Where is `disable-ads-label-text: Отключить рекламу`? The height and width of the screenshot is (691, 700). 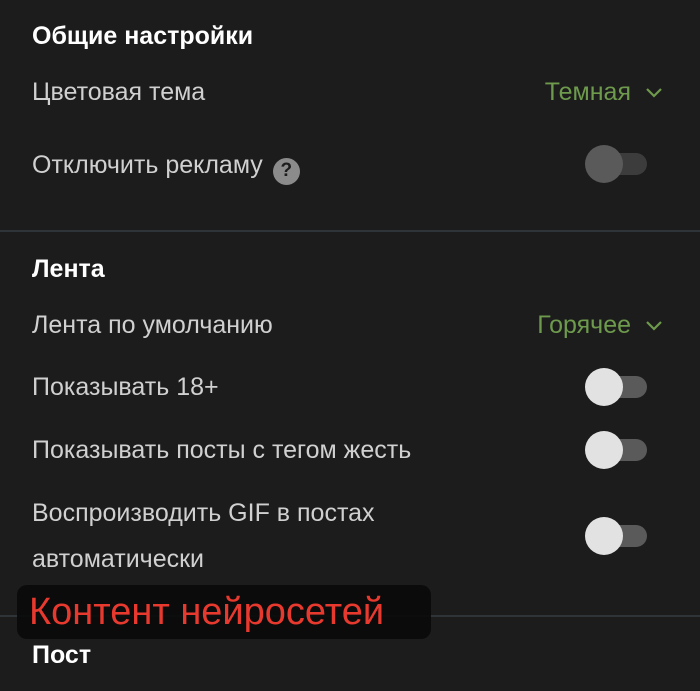 disable-ads-label-text: Отключить рекламу is located at coordinates (147, 165).